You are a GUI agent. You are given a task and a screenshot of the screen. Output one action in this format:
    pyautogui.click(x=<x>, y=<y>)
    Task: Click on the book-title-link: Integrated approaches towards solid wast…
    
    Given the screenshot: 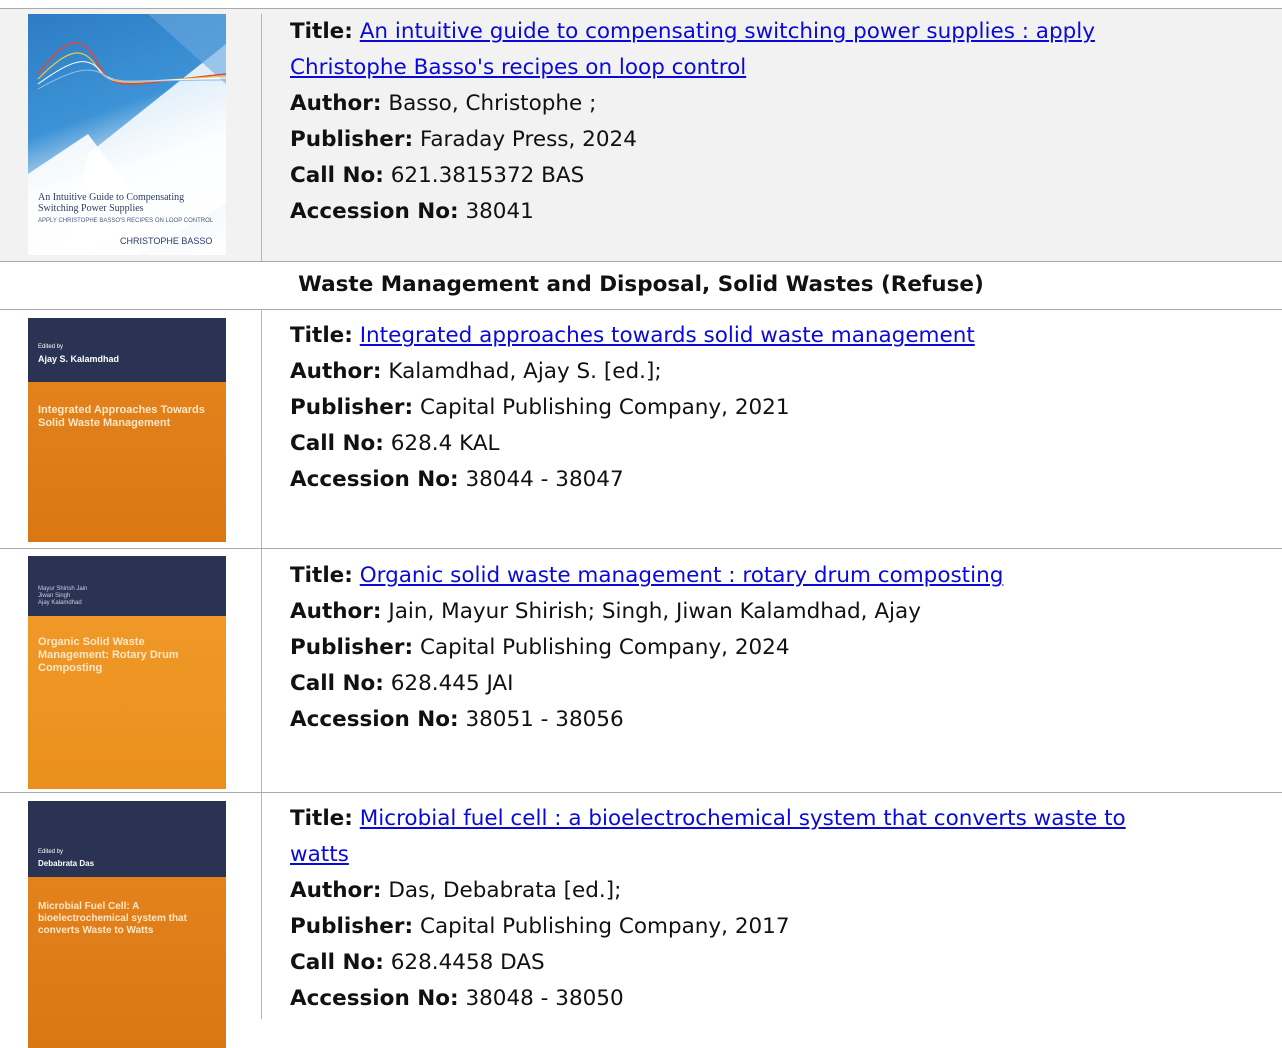 What is the action you would take?
    pyautogui.click(x=667, y=335)
    